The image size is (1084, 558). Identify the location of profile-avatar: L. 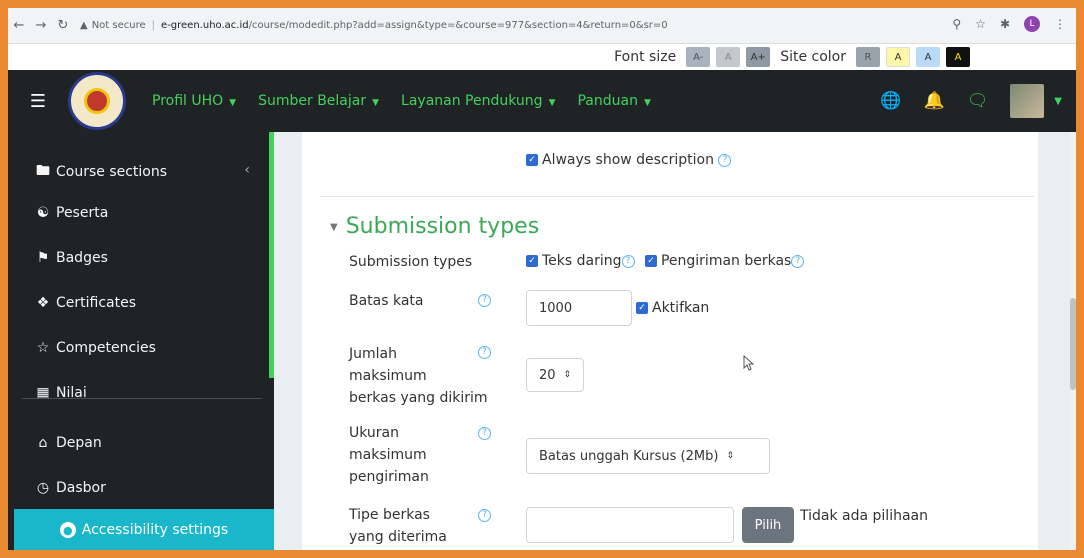
(1032, 24).